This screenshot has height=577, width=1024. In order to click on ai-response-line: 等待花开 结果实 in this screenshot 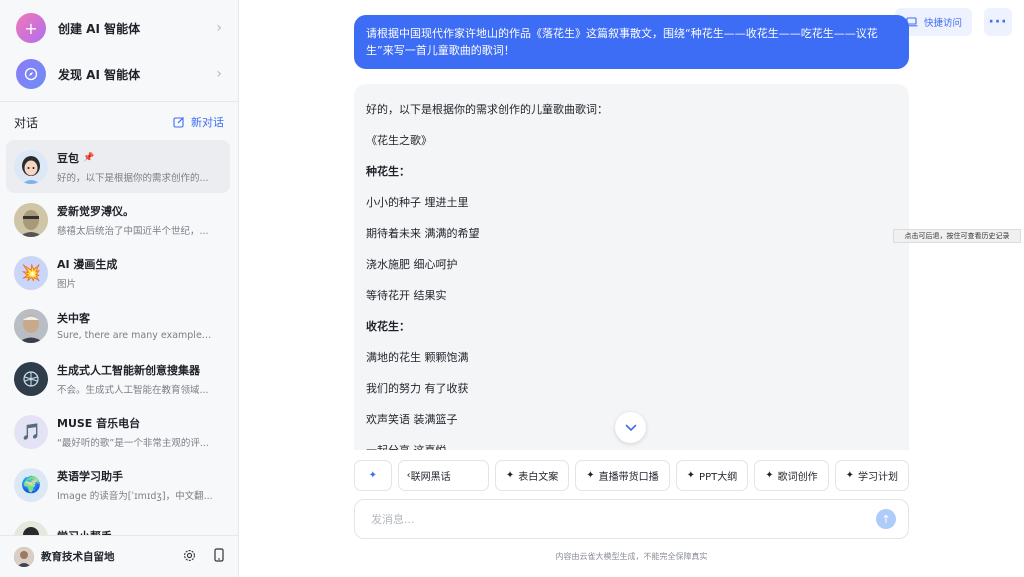, I will do `click(406, 295)`.